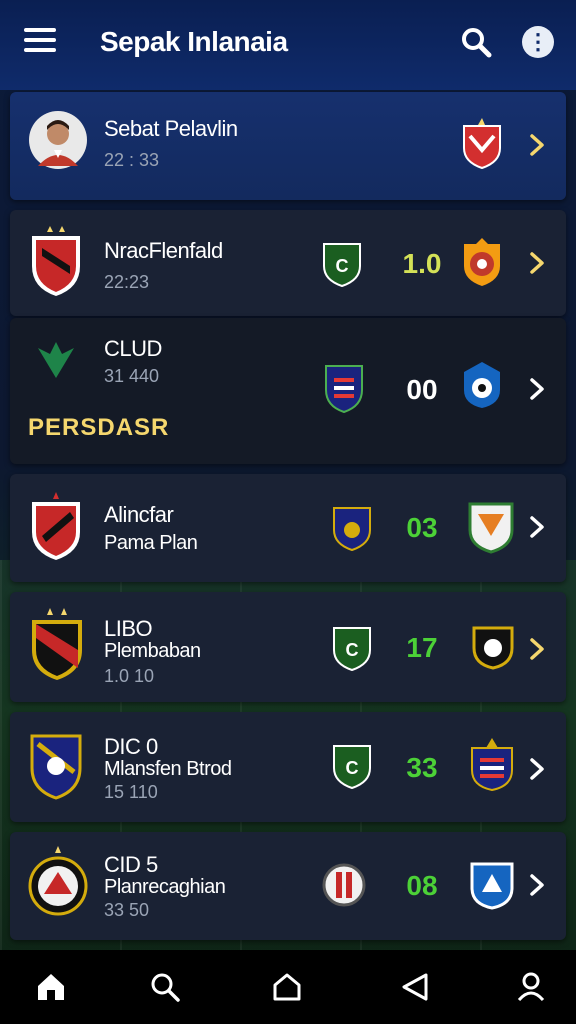  I want to click on match-time: 15 110, so click(131, 792).